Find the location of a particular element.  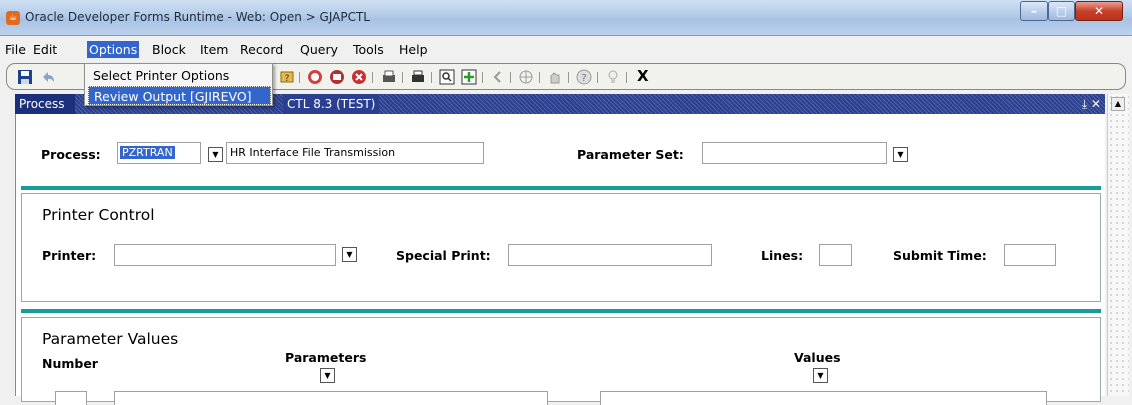

values-dropdown-icon: ▼ is located at coordinates (820, 375).